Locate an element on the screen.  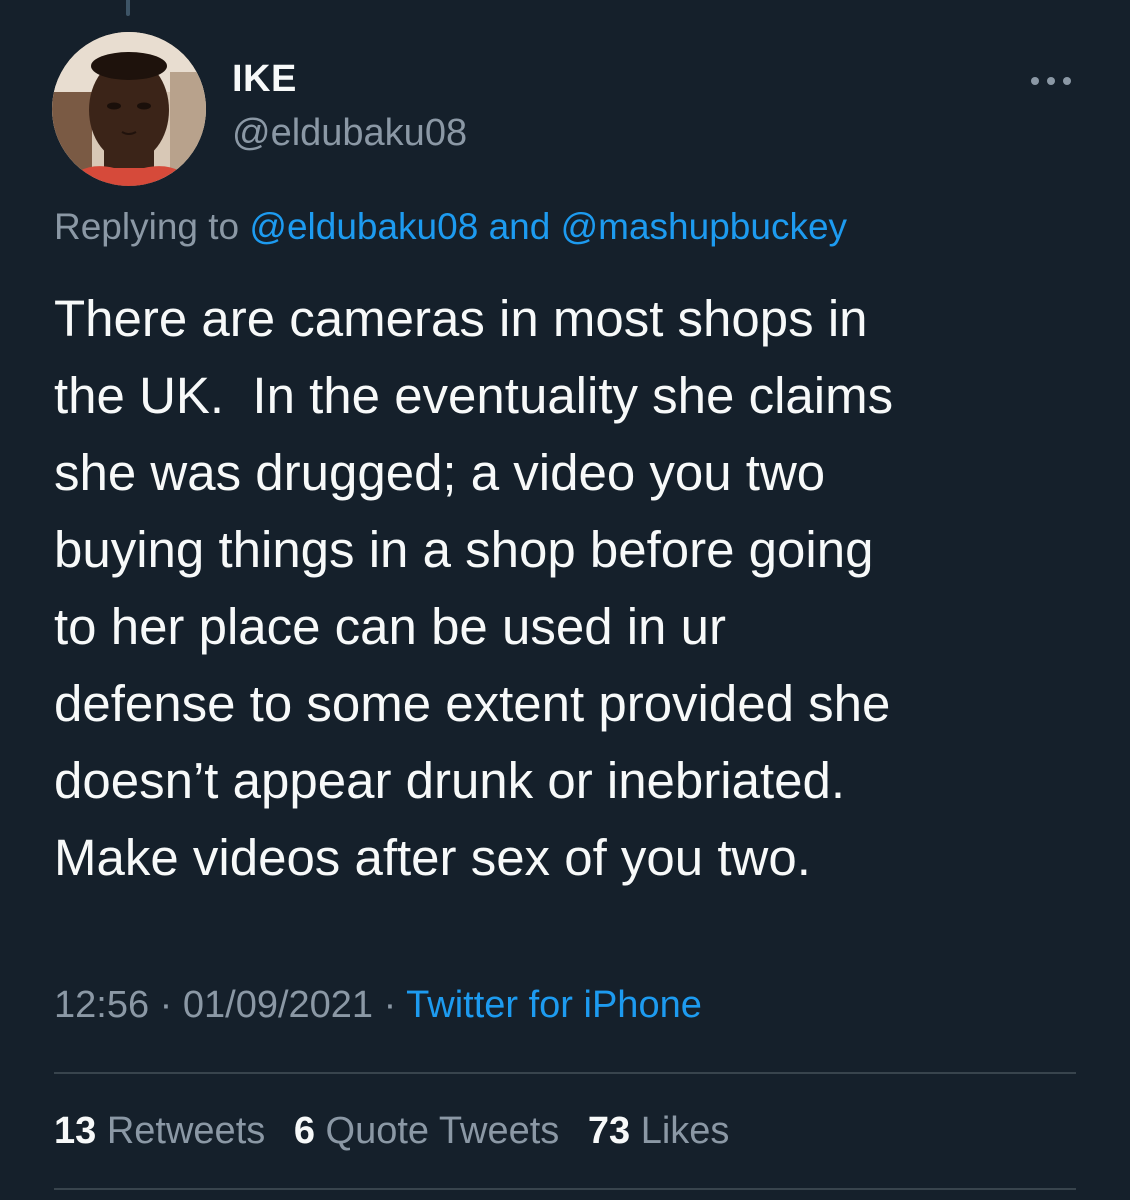
likes-label: Likes is located at coordinates (685, 1131).